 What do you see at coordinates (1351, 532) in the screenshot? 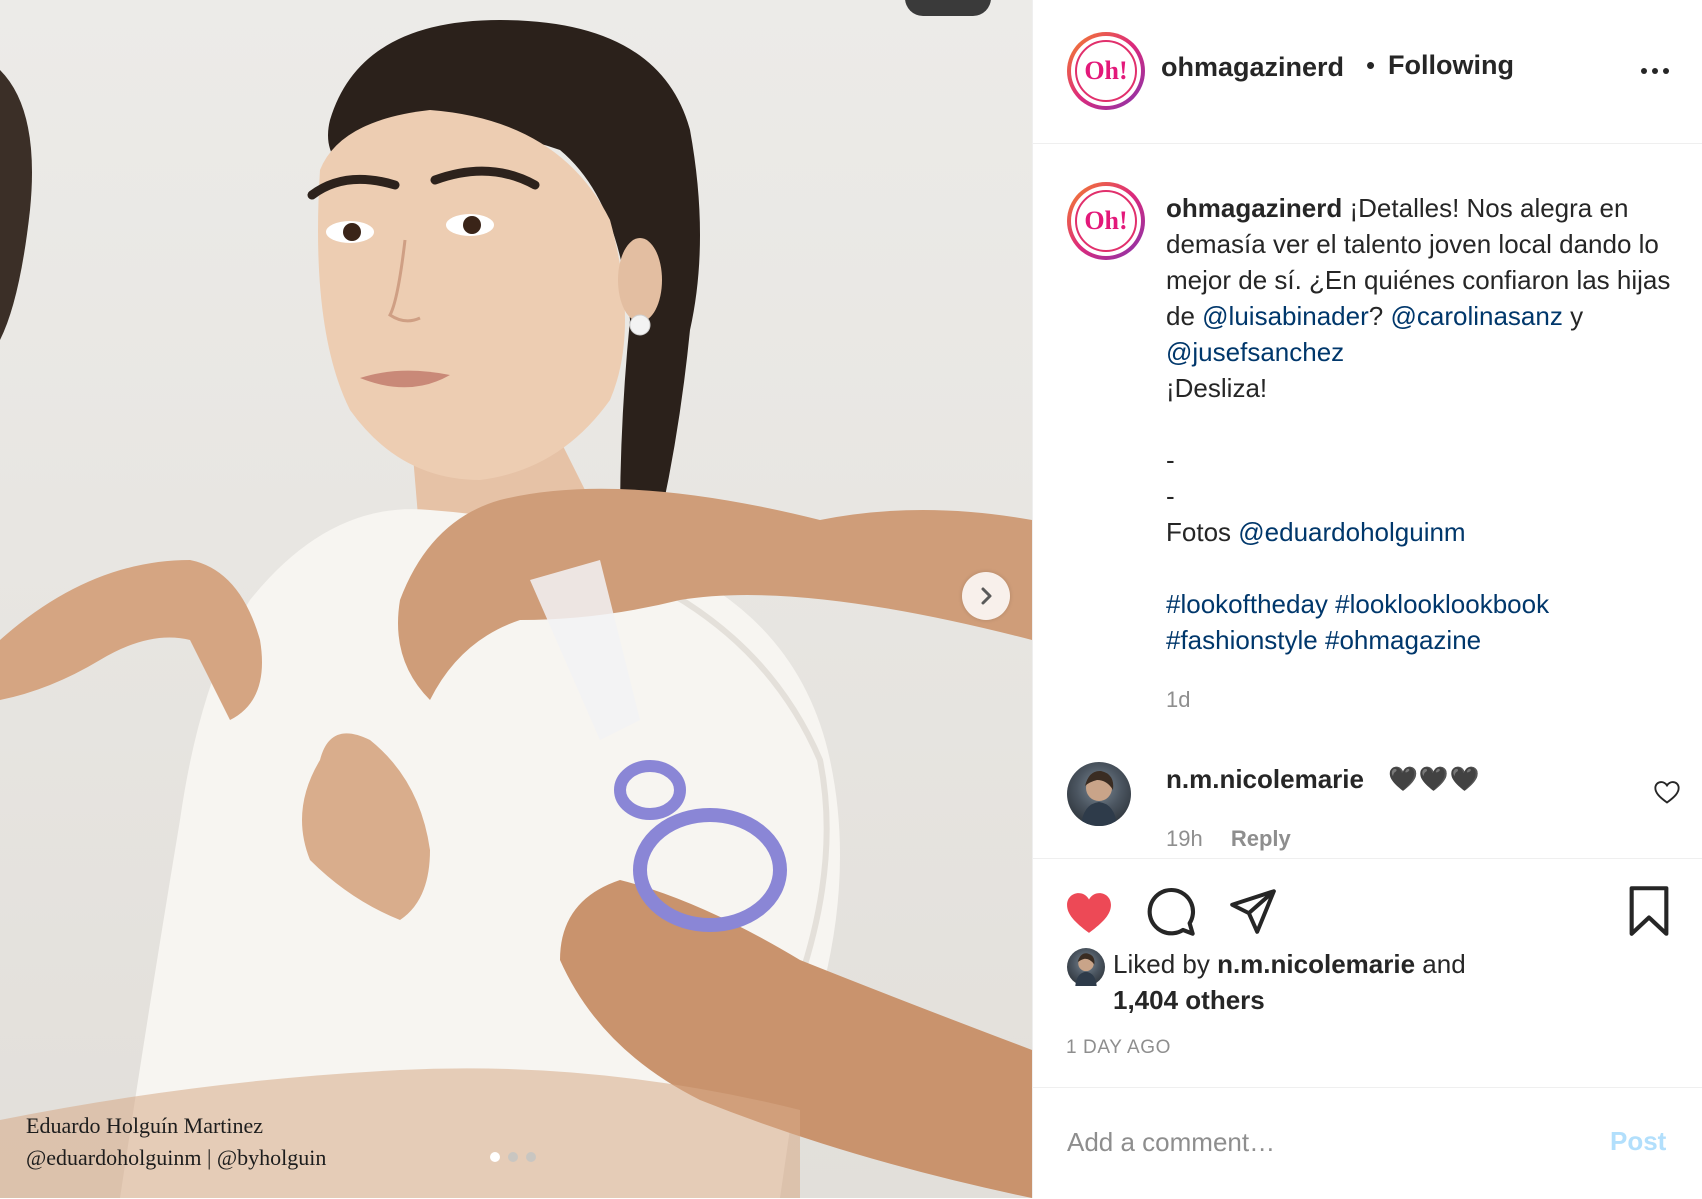
I see `mention-link: @eduardoholguinm` at bounding box center [1351, 532].